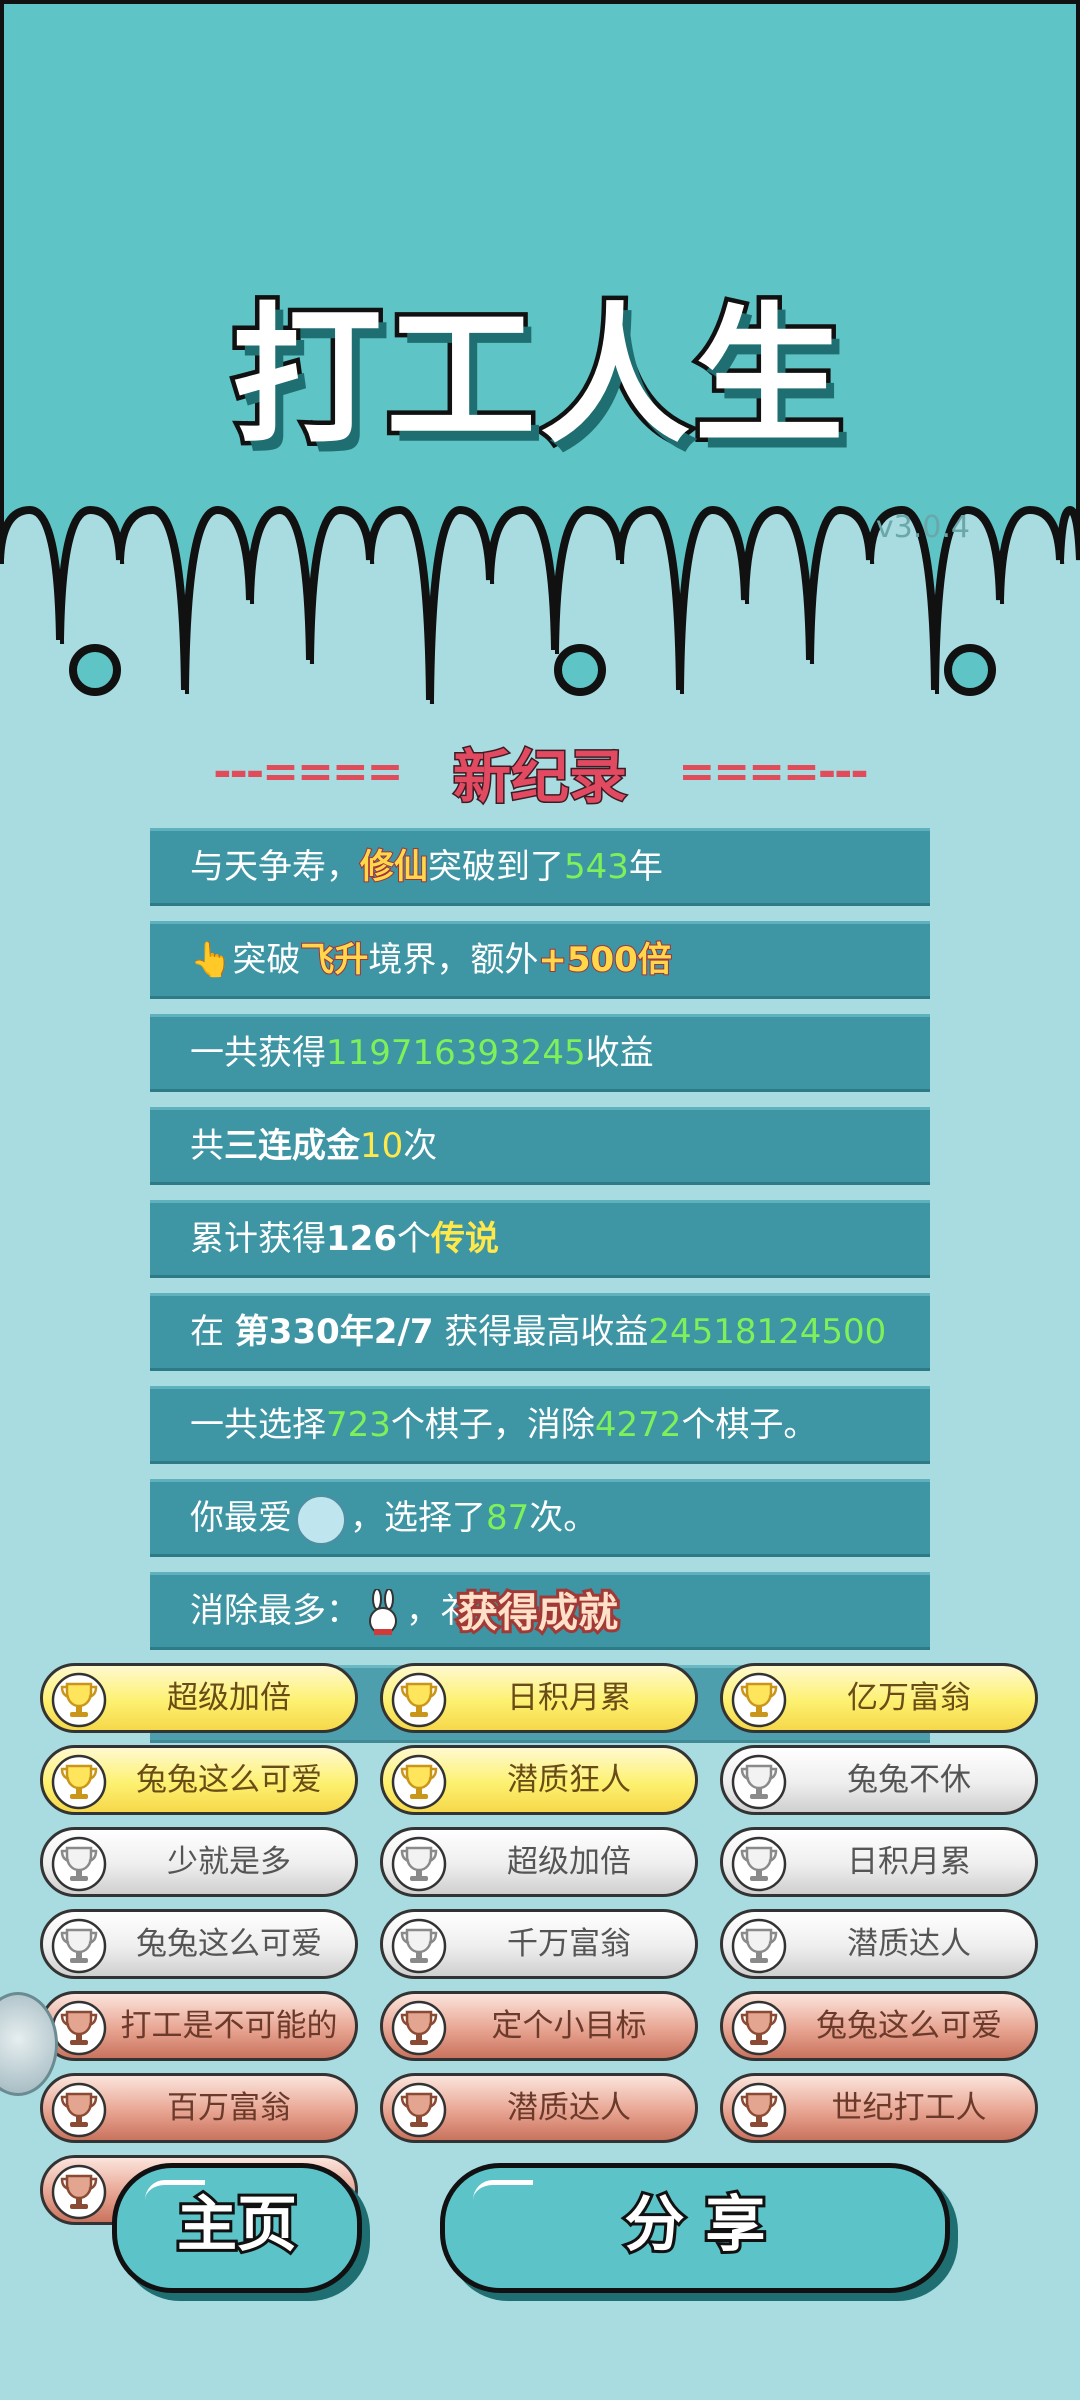 This screenshot has height=2400, width=1080. I want to click on stat-row-ascension: 👆突破飞升境界，额外+500倍, so click(540, 960).